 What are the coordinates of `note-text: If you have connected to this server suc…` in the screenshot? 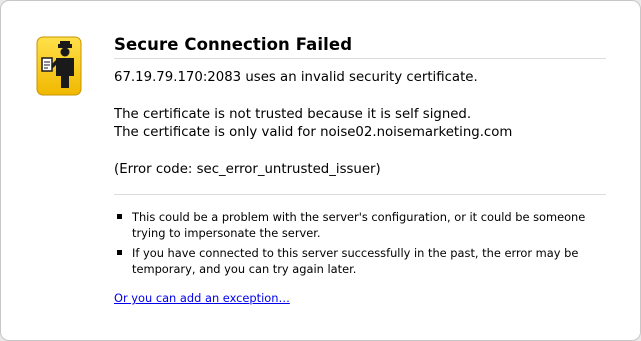 It's located at (355, 261).